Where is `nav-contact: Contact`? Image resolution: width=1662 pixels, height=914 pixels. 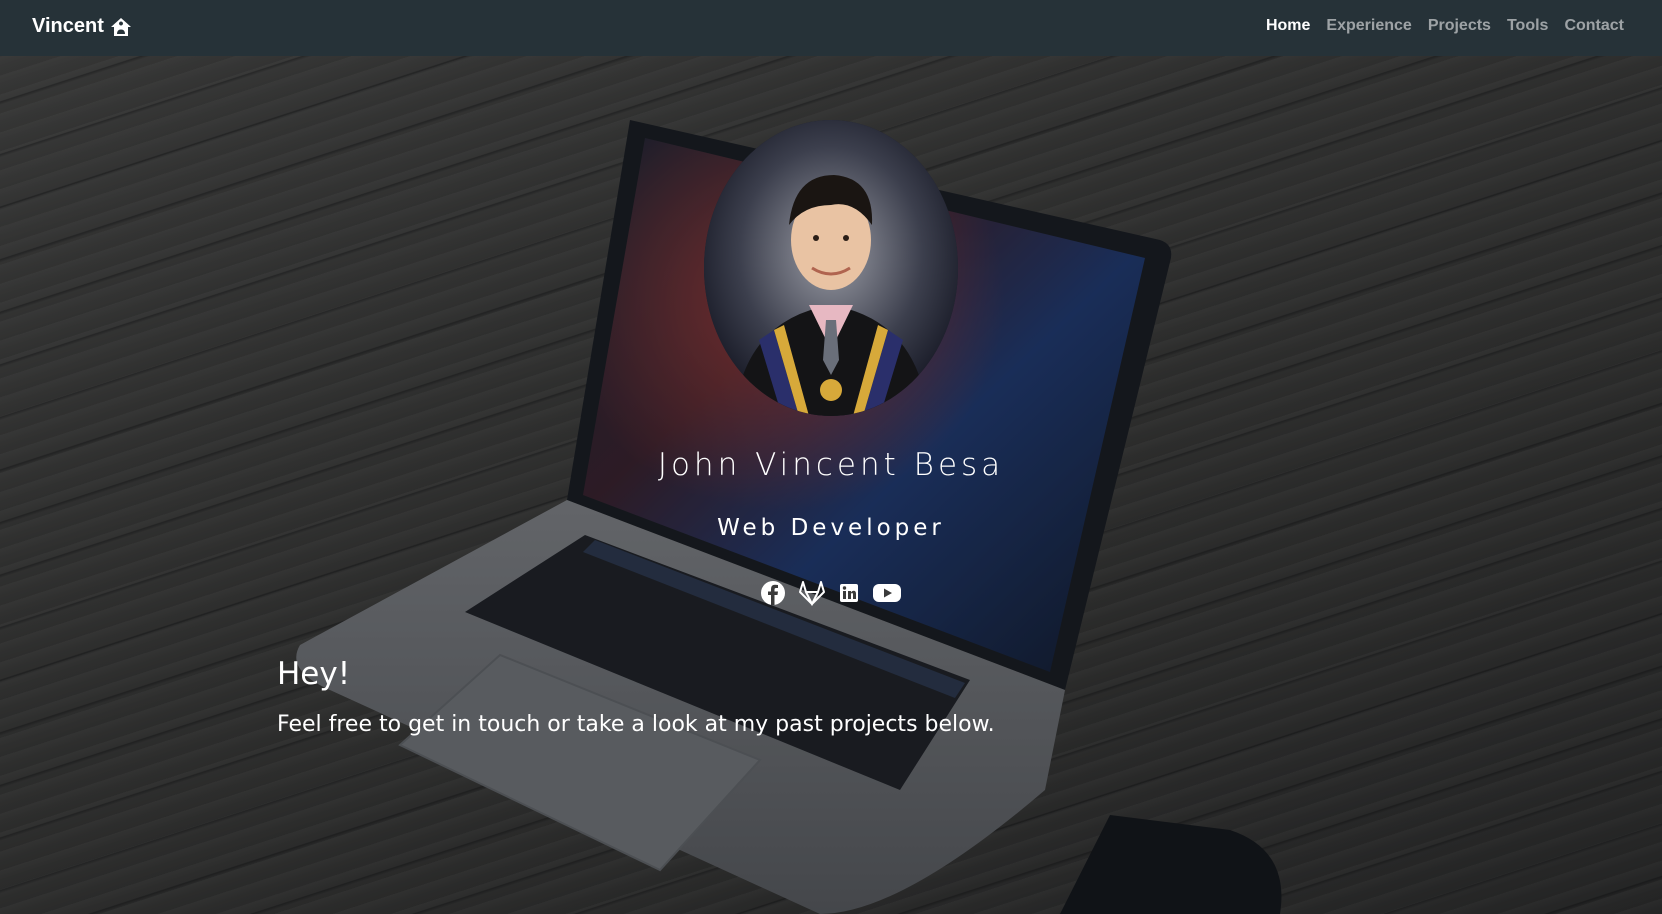
nav-contact: Contact is located at coordinates (1594, 26).